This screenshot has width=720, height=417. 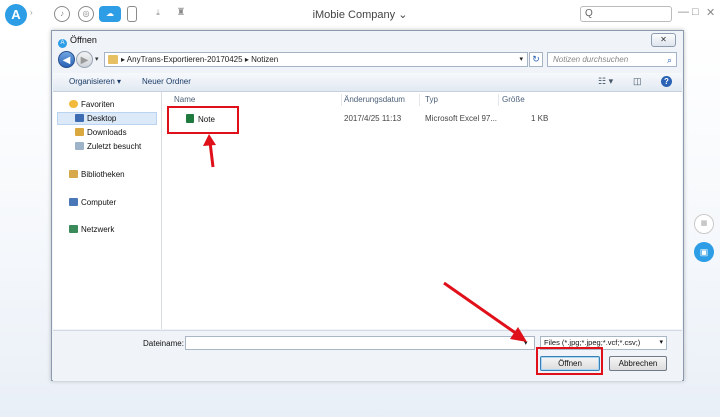 I want to click on arrow-to-file-head, so click(x=209, y=140).